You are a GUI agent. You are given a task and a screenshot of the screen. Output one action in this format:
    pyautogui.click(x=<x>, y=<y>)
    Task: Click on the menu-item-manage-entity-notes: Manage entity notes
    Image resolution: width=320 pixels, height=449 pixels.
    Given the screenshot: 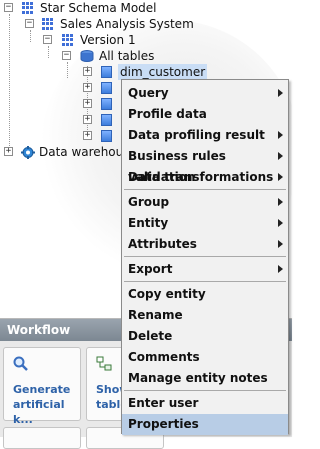 What is the action you would take?
    pyautogui.click(x=205, y=378)
    